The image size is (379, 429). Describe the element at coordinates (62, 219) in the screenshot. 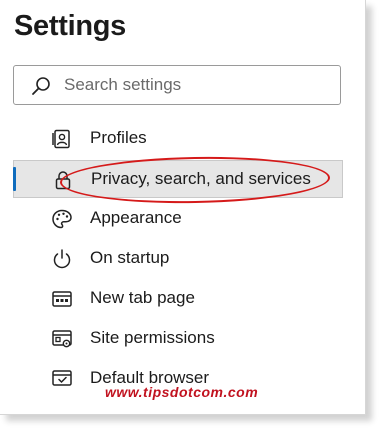

I see `palette-icon` at that location.